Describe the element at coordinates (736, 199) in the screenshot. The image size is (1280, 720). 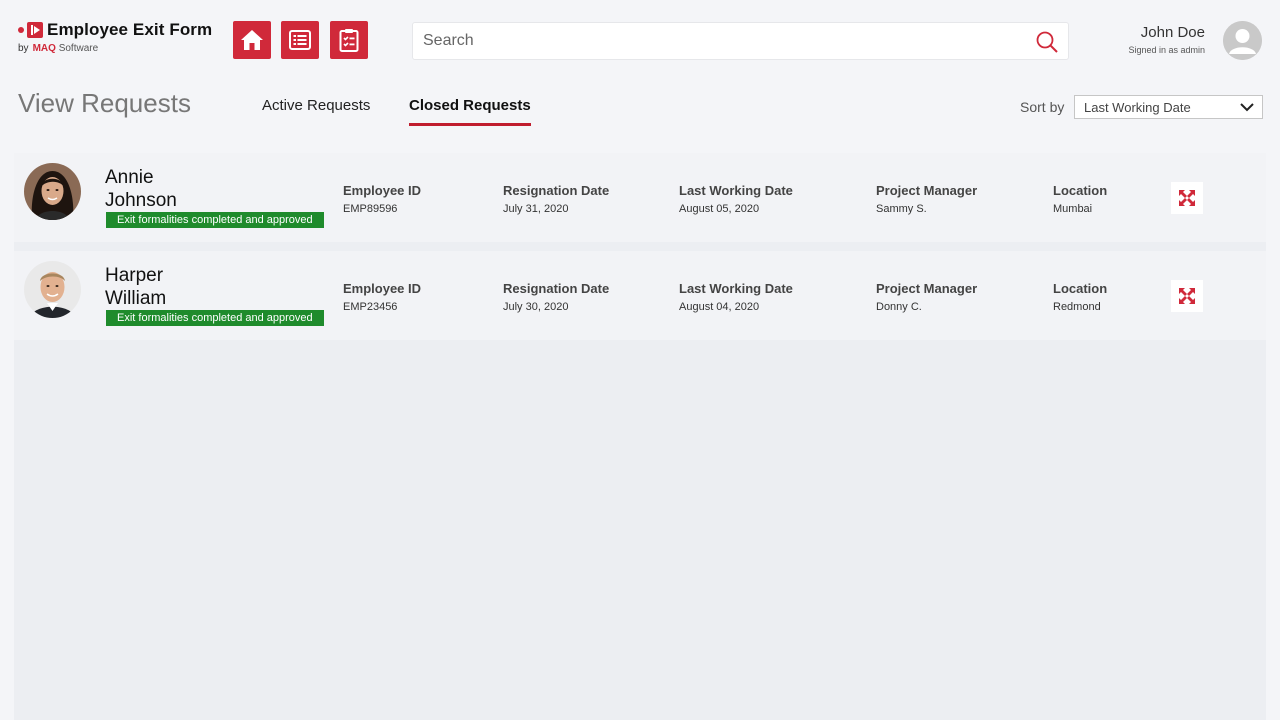
I see `last-working-date-field: Last Working Date August 05, 2020` at that location.